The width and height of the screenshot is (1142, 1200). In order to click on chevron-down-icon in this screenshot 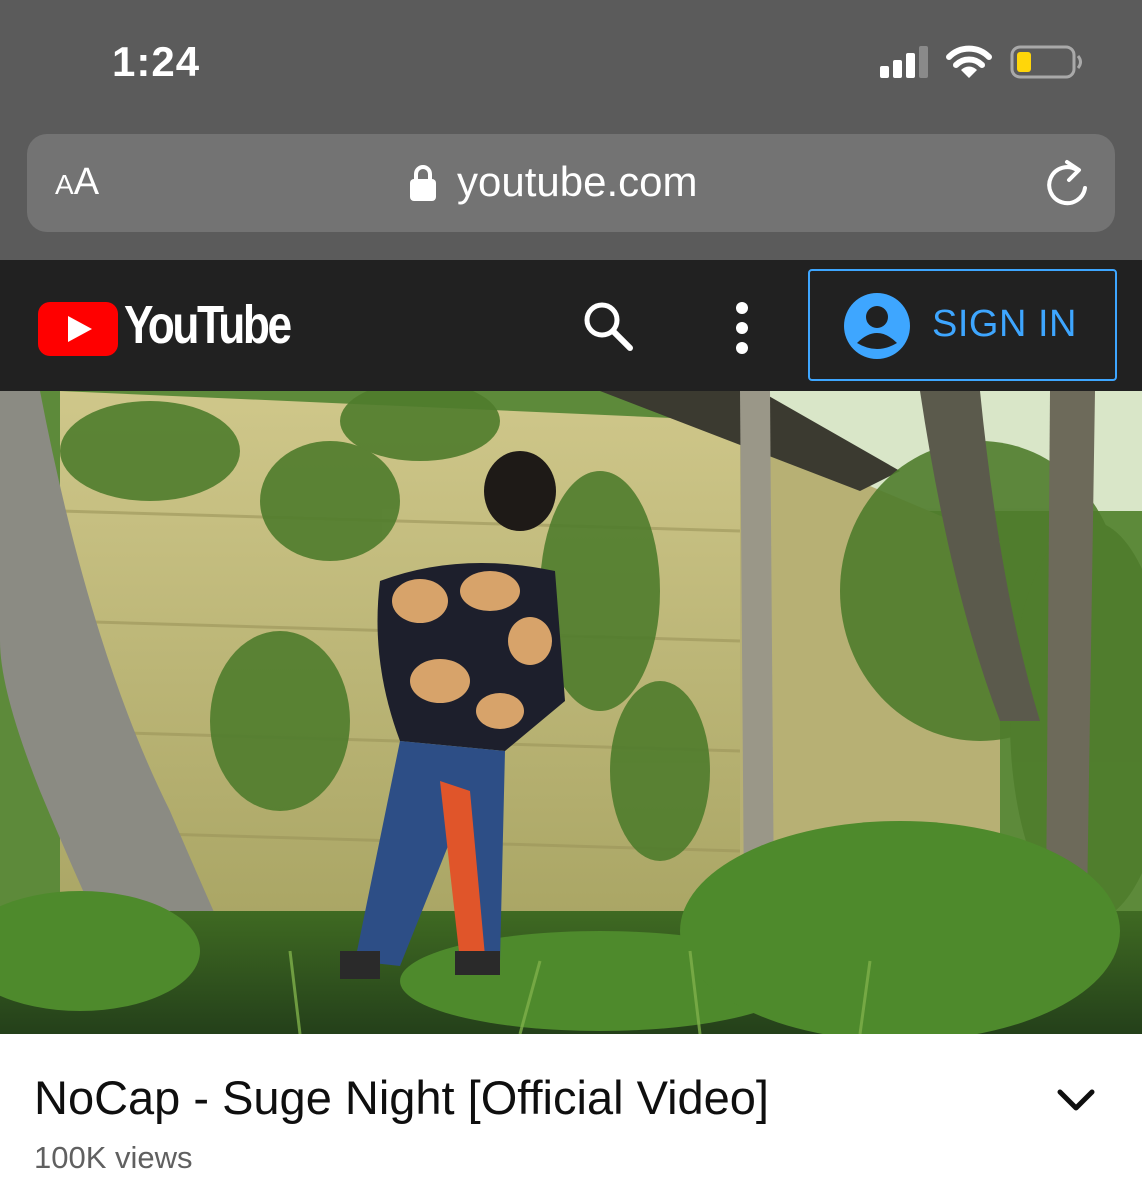, I will do `click(1076, 1100)`.